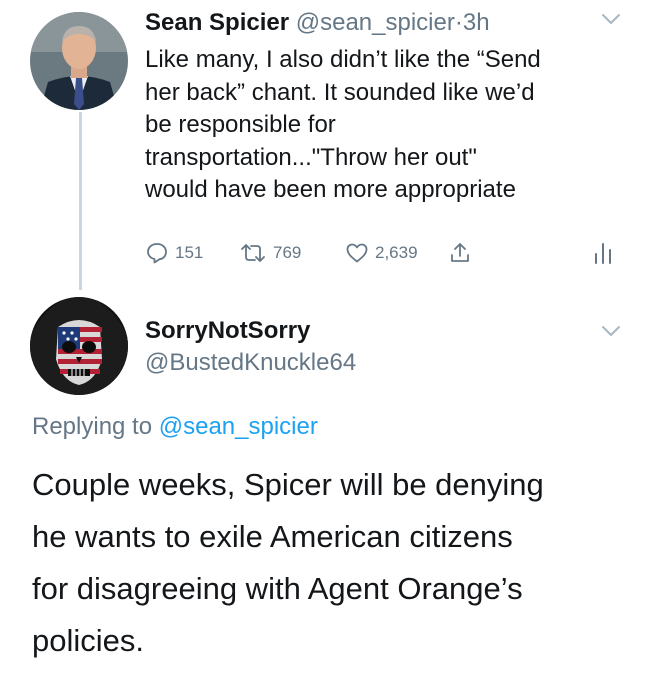 Image resolution: width=653 pixels, height=680 pixels. Describe the element at coordinates (288, 484) in the screenshot. I see `tweet-text-line: Couple weeks, Spicer will be denying` at that location.